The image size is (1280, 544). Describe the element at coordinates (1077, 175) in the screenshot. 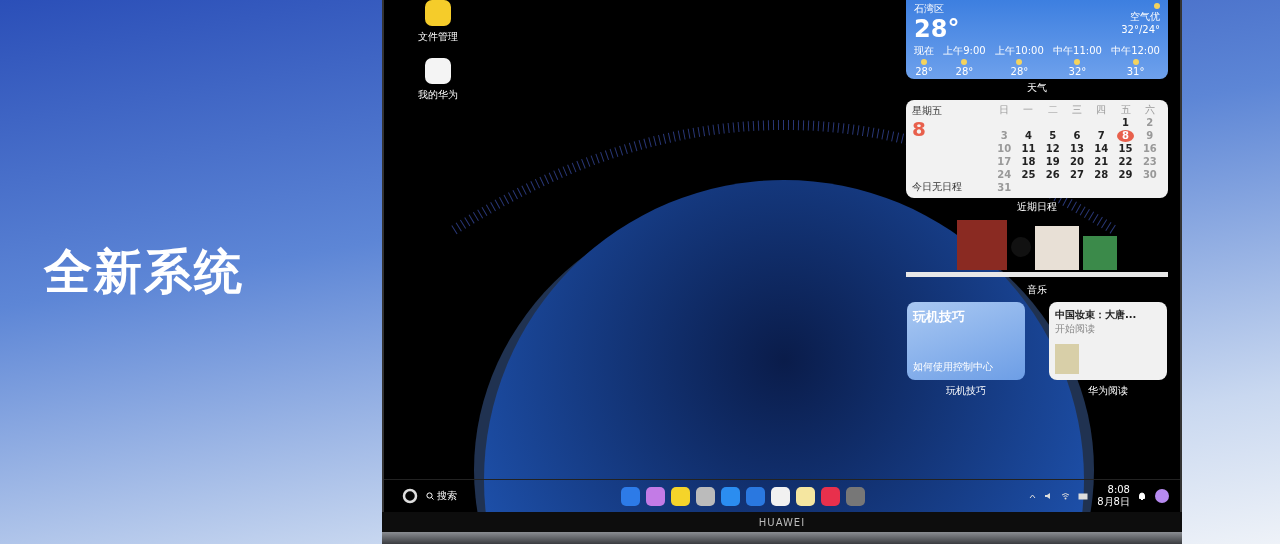

I see `calendar-day: 27` at that location.